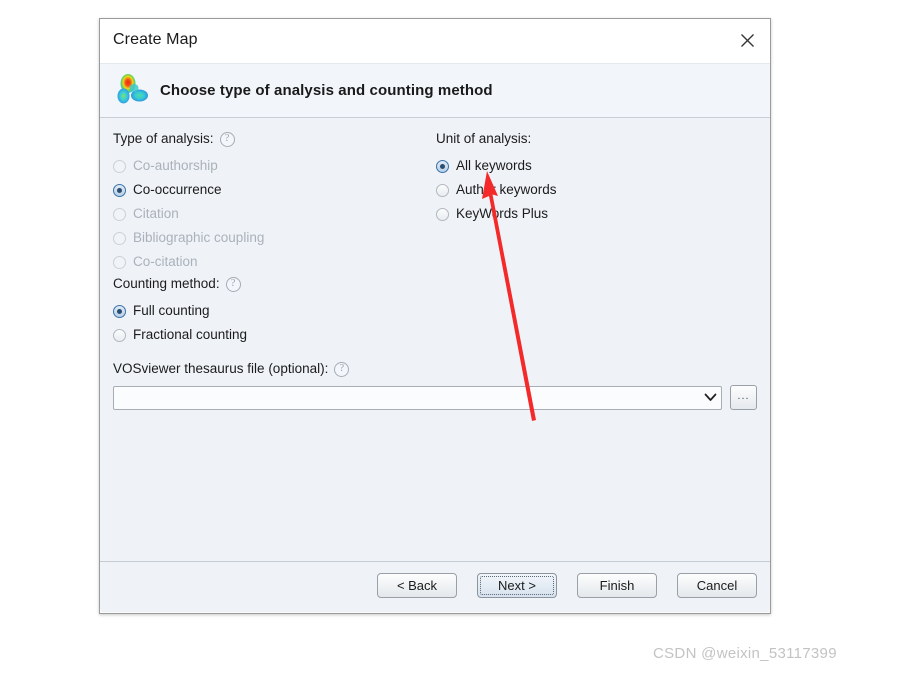 This screenshot has width=899, height=673. What do you see at coordinates (273, 238) in the screenshot?
I see `radio-bibliographic-coupling: Bibliographic coupling` at bounding box center [273, 238].